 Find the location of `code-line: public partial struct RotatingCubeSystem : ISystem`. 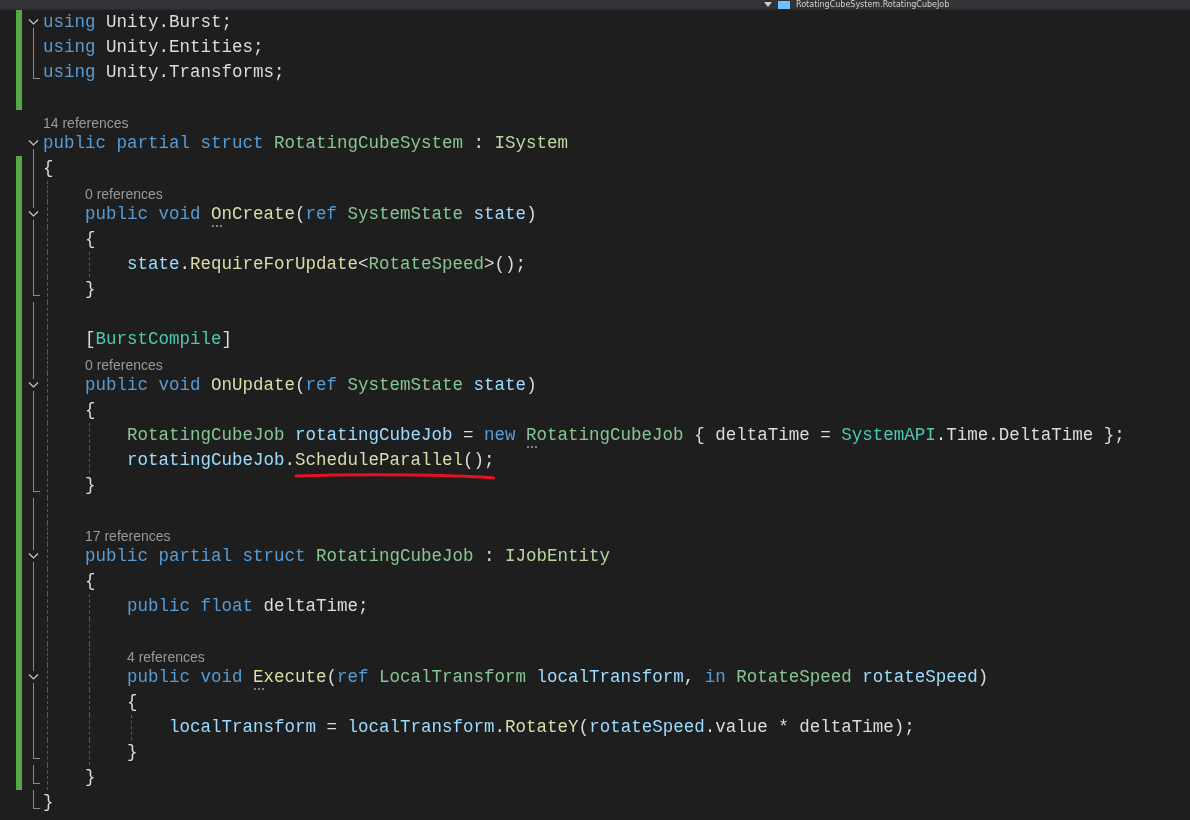

code-line: public partial struct RotatingCubeSystem : ISystem is located at coordinates (306, 143).